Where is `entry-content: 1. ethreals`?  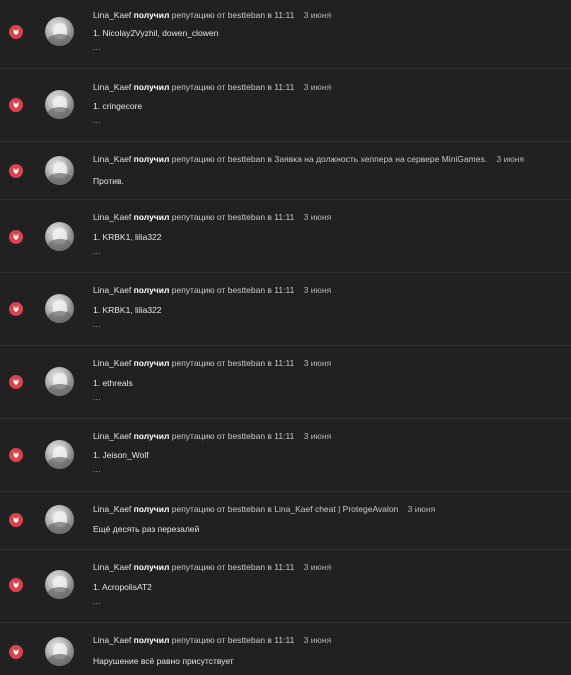
entry-content: 1. ethreals is located at coordinates (113, 383).